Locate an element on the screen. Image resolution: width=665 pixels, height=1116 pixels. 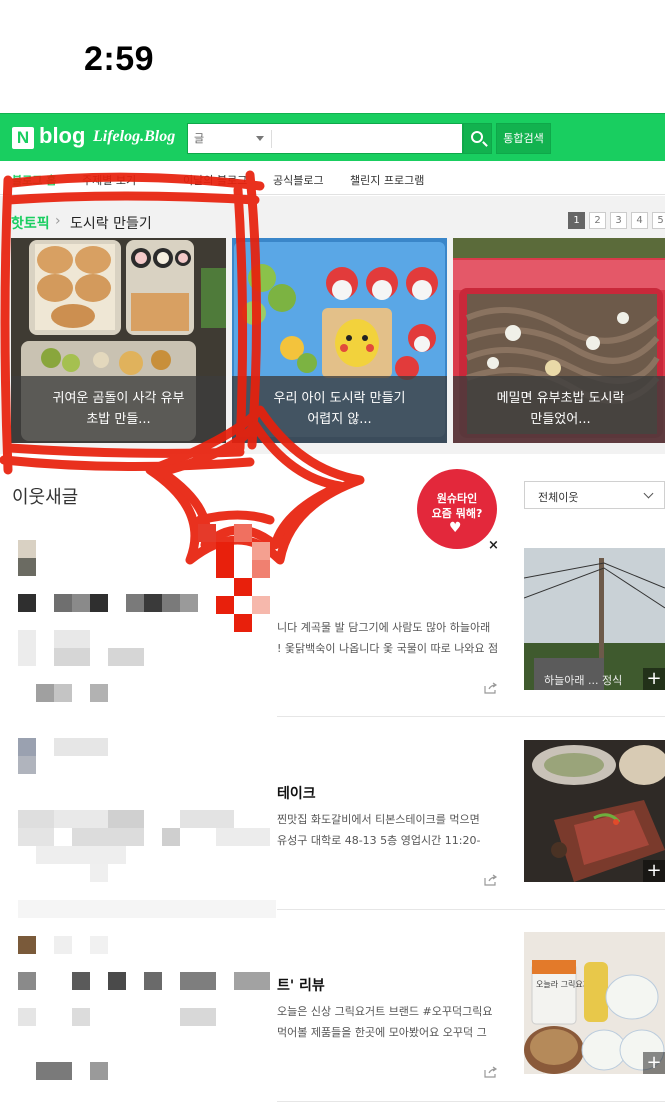
page-button-3: 3 is located at coordinates (618, 220).